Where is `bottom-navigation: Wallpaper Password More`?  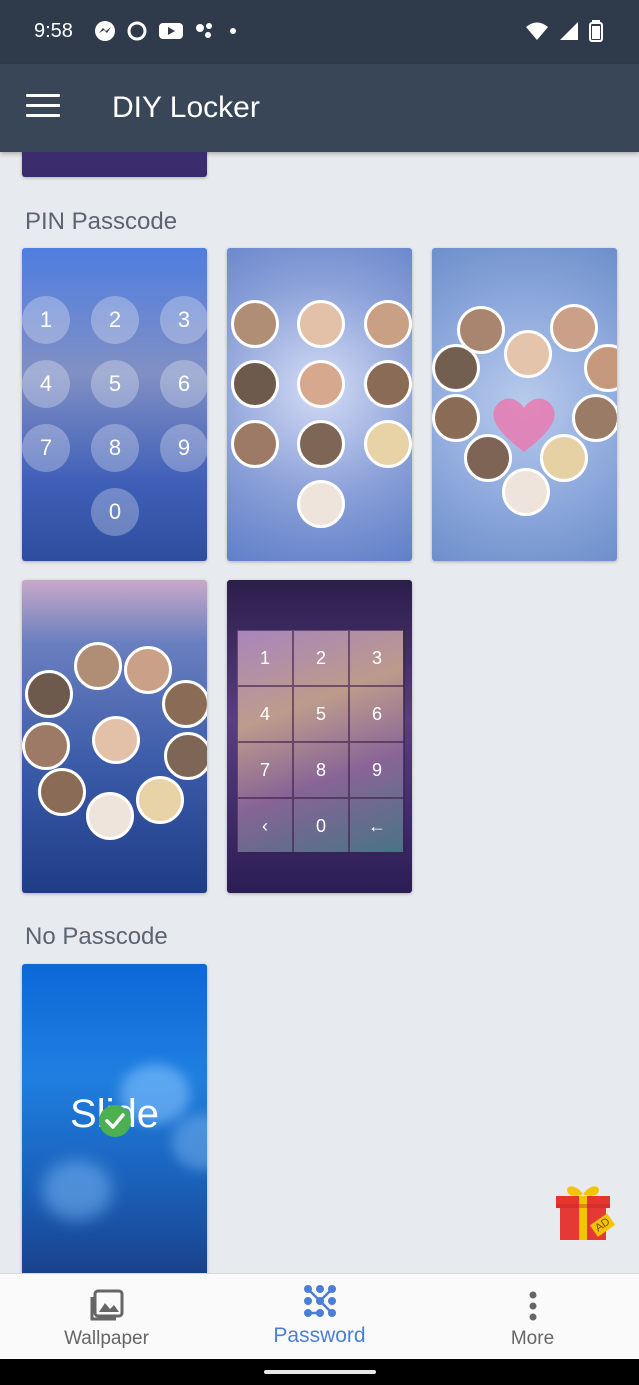
bottom-navigation: Wallpaper Password More is located at coordinates (319, 1316).